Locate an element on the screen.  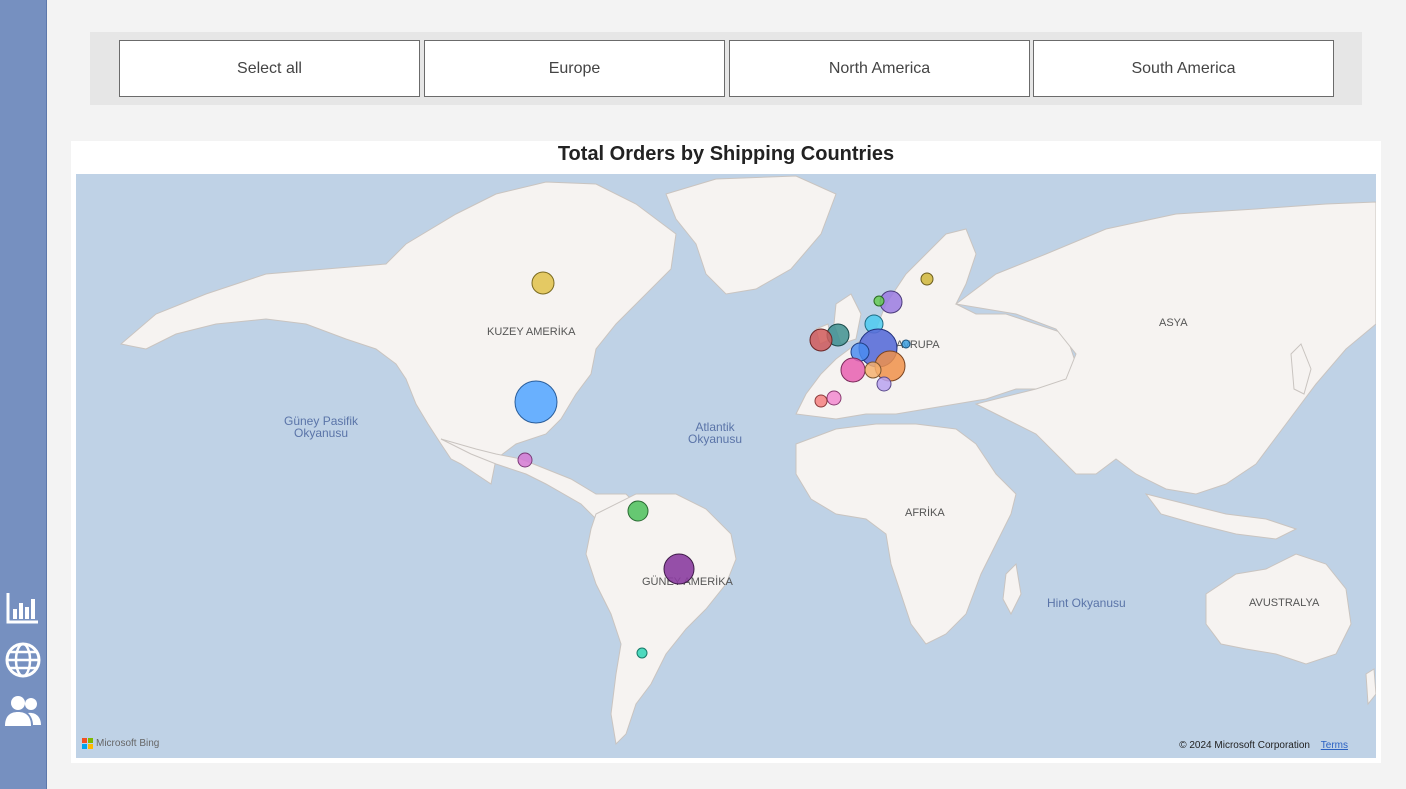
bubble-layer is located at coordinates (724, 465).